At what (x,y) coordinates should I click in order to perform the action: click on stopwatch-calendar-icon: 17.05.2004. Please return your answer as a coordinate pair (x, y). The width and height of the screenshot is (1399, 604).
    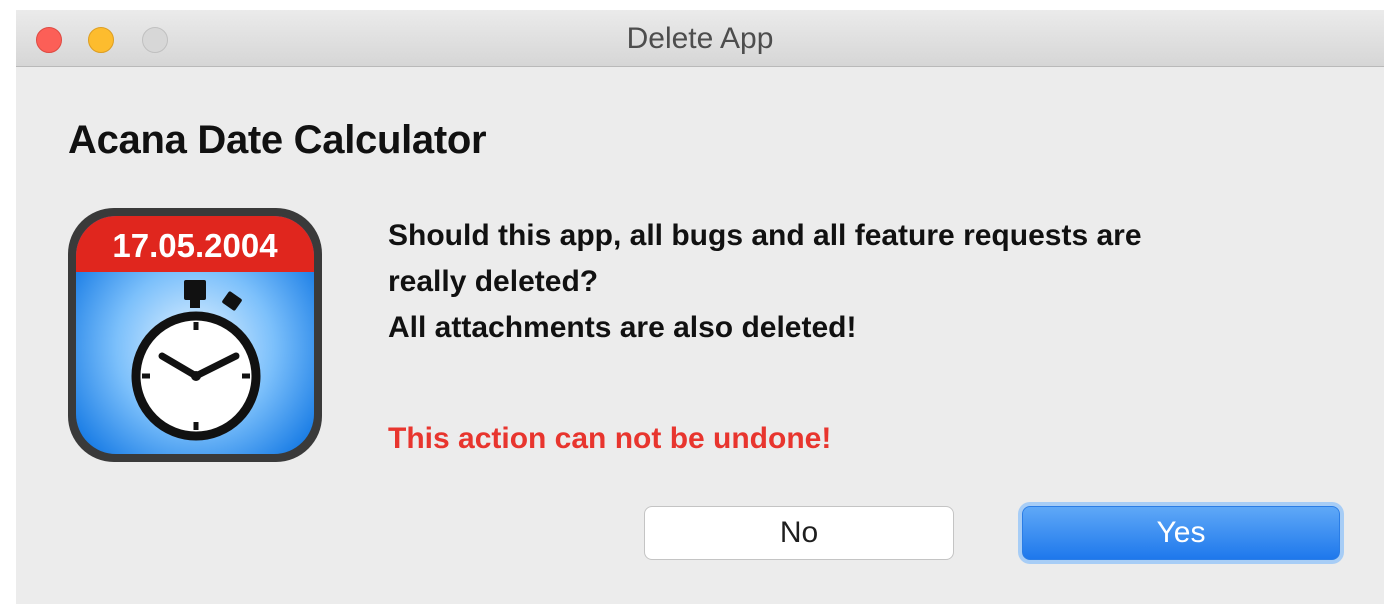
    Looking at the image, I should click on (195, 335).